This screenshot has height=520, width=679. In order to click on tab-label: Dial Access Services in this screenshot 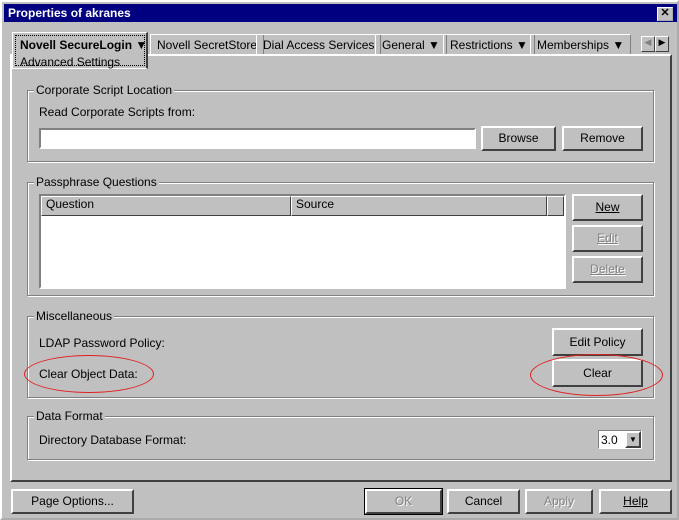, I will do `click(319, 45)`.